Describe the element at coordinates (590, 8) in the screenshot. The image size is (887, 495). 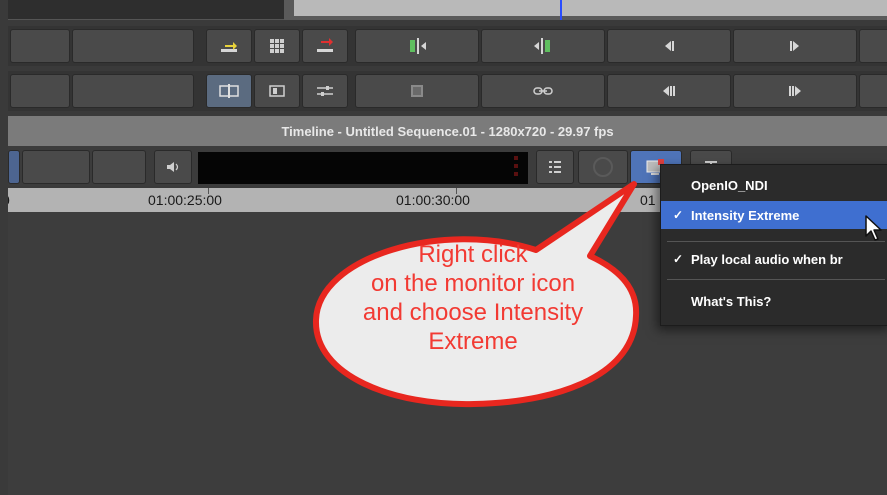
I see `mini-timeline` at that location.